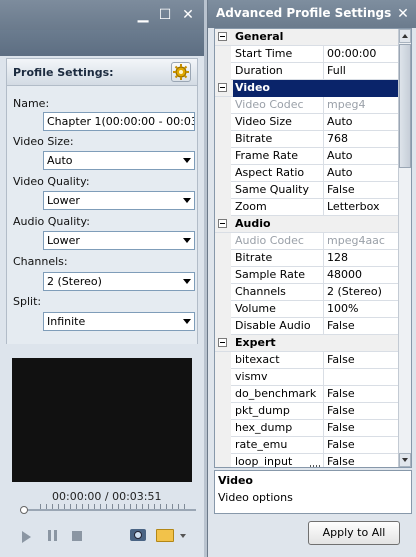 Image resolution: width=416 pixels, height=557 pixels. I want to click on property-row: Zoom Letterbox, so click(307, 207).